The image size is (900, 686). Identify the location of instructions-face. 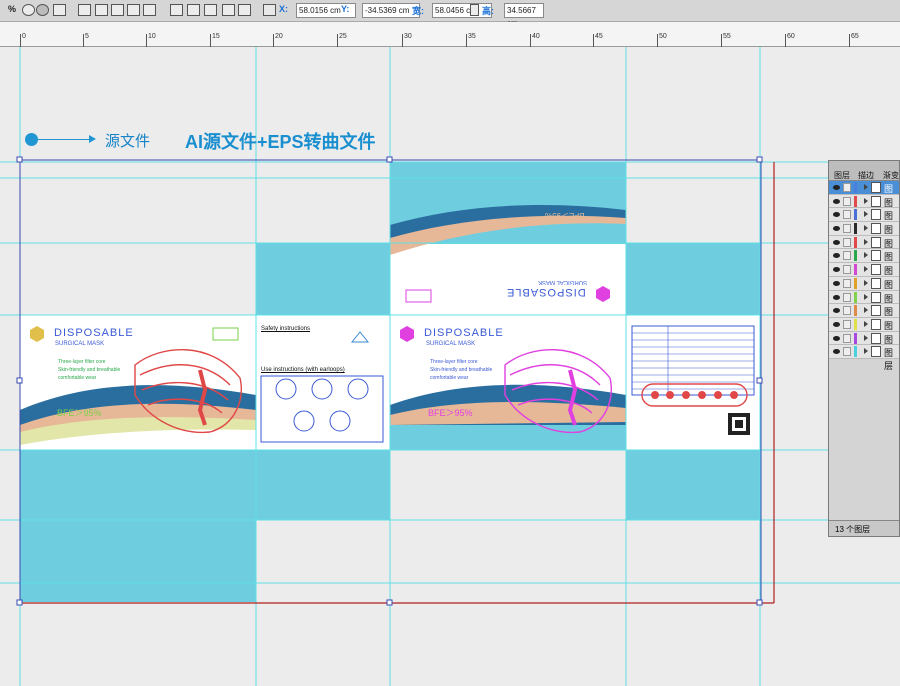
(323, 382).